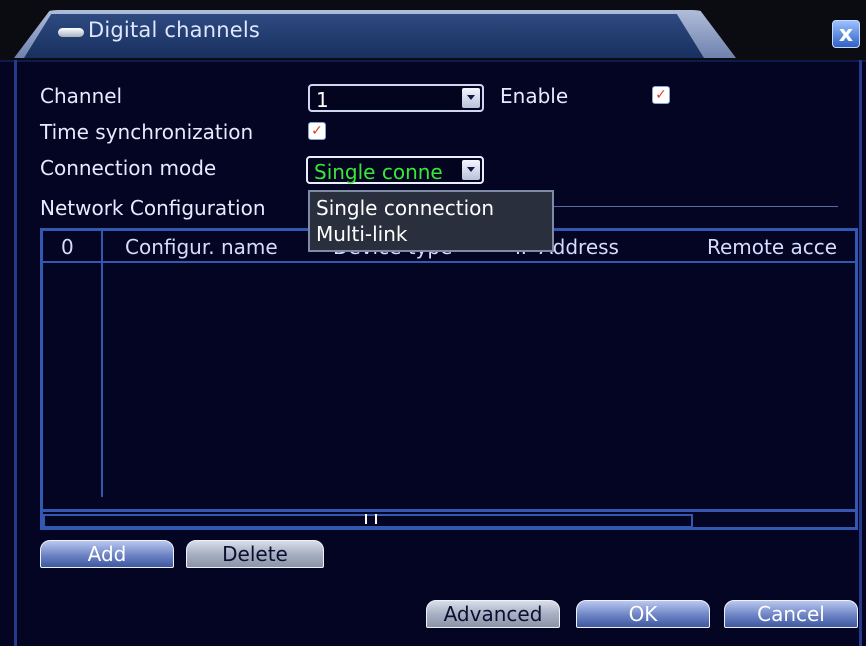 This screenshot has height=646, width=866. Describe the element at coordinates (433, 31) in the screenshot. I see `title-bar: Digital channels x` at that location.